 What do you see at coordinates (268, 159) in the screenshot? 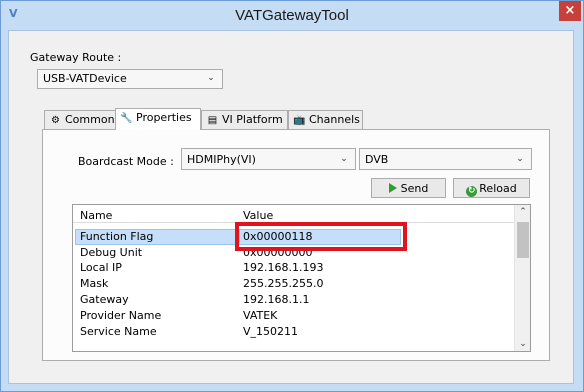
I see `broadcast-mode-select: HDMIPhy(VI) ⌄` at bounding box center [268, 159].